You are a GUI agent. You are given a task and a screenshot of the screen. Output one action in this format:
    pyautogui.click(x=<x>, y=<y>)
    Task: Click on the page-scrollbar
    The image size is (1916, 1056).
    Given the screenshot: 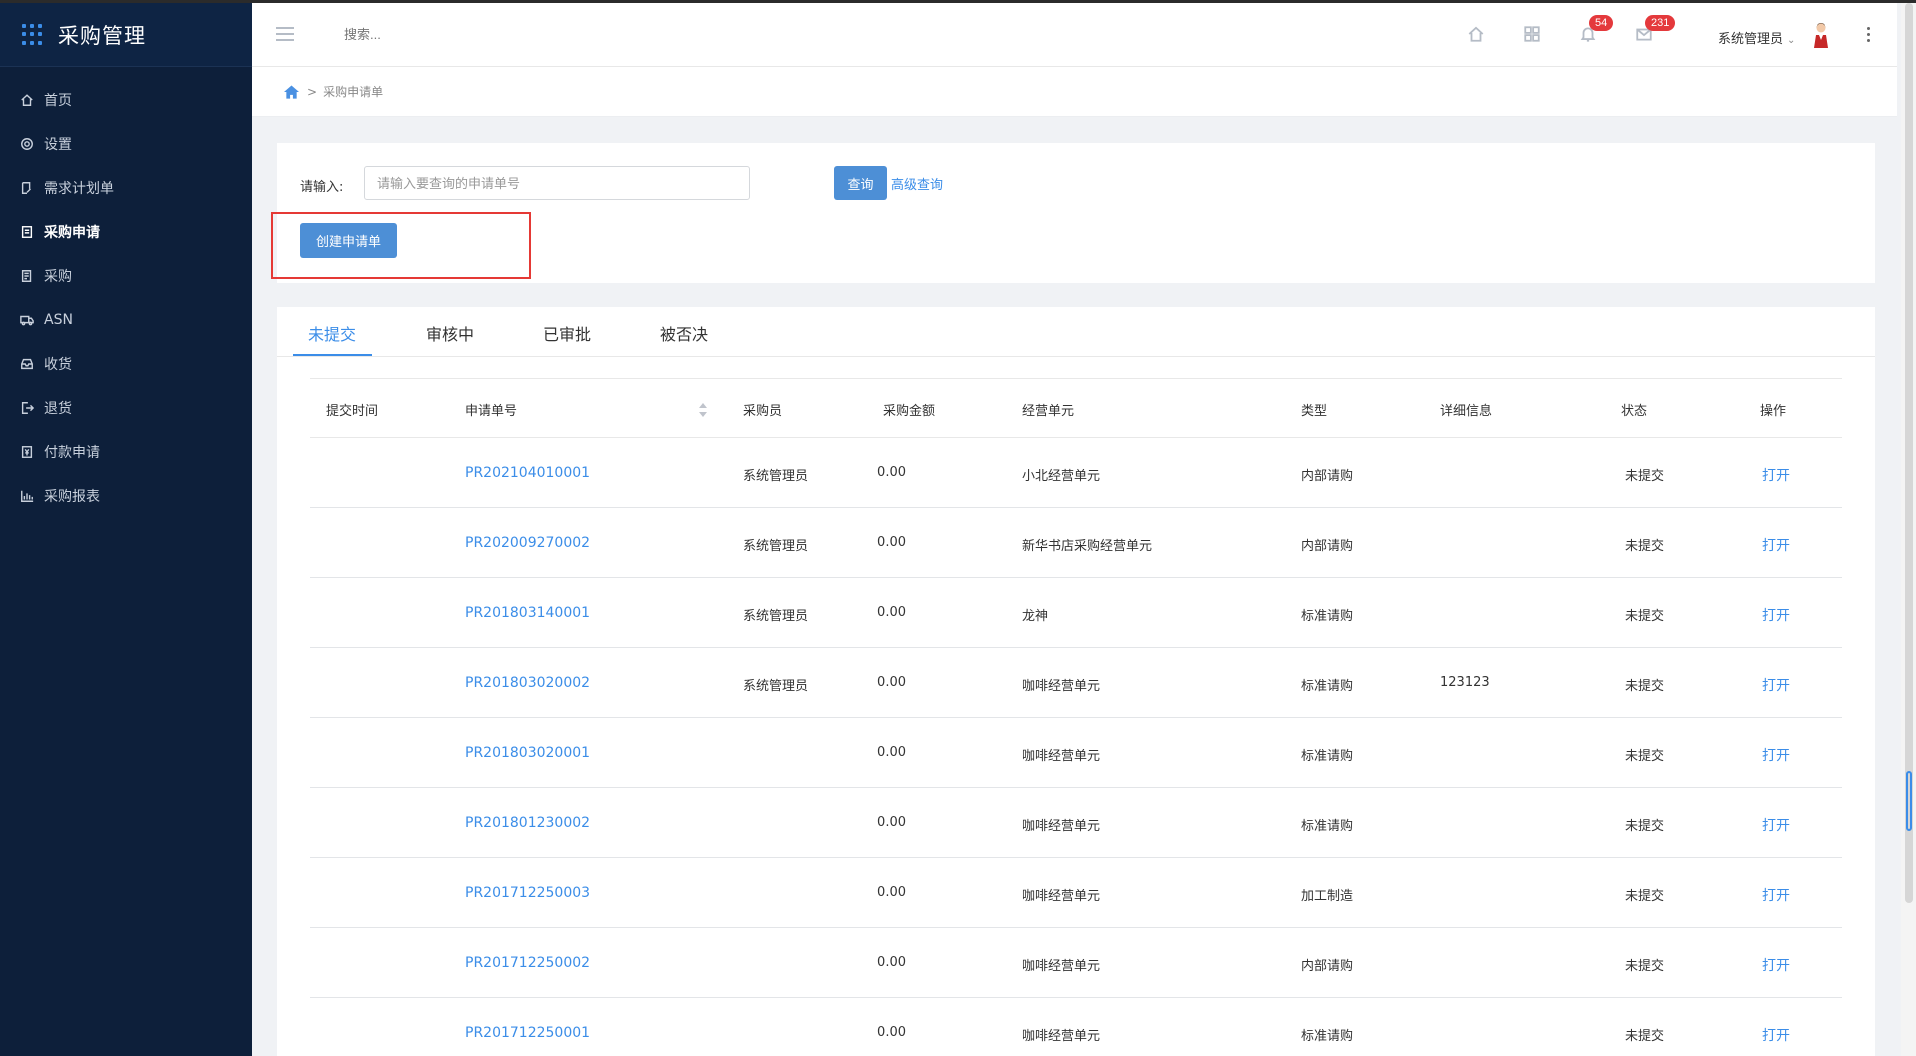 What is the action you would take?
    pyautogui.click(x=1908, y=529)
    